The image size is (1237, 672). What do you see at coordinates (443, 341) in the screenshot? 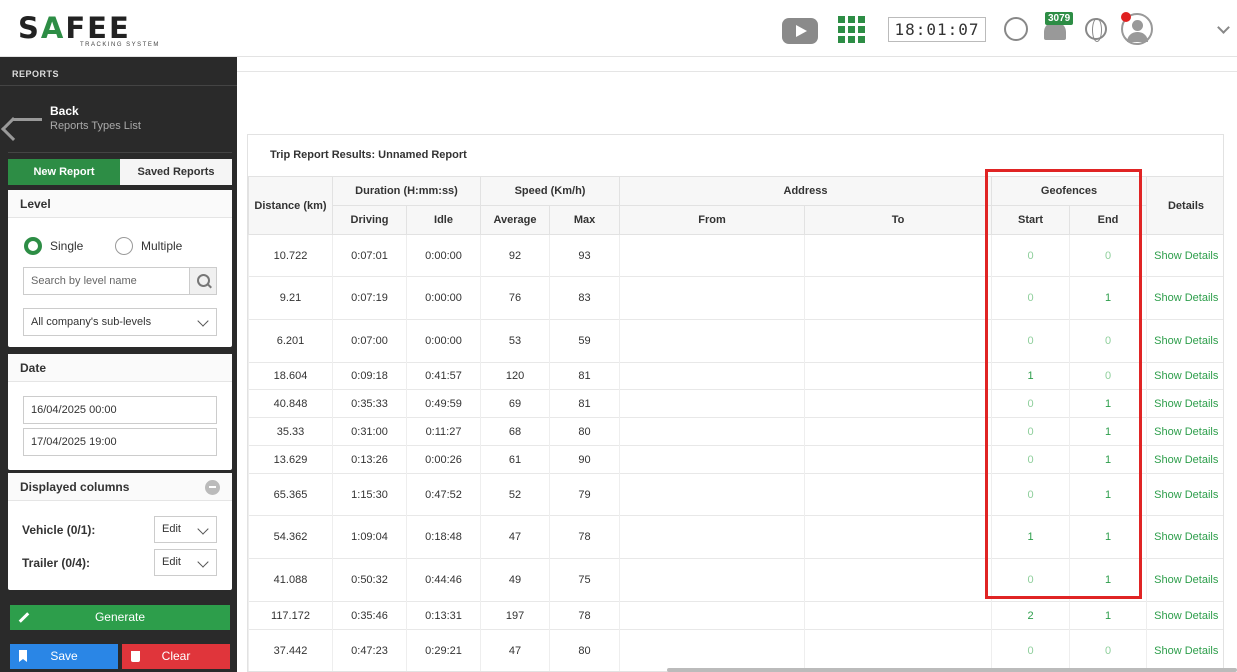
I see `cell-idle: 0:00:00` at bounding box center [443, 341].